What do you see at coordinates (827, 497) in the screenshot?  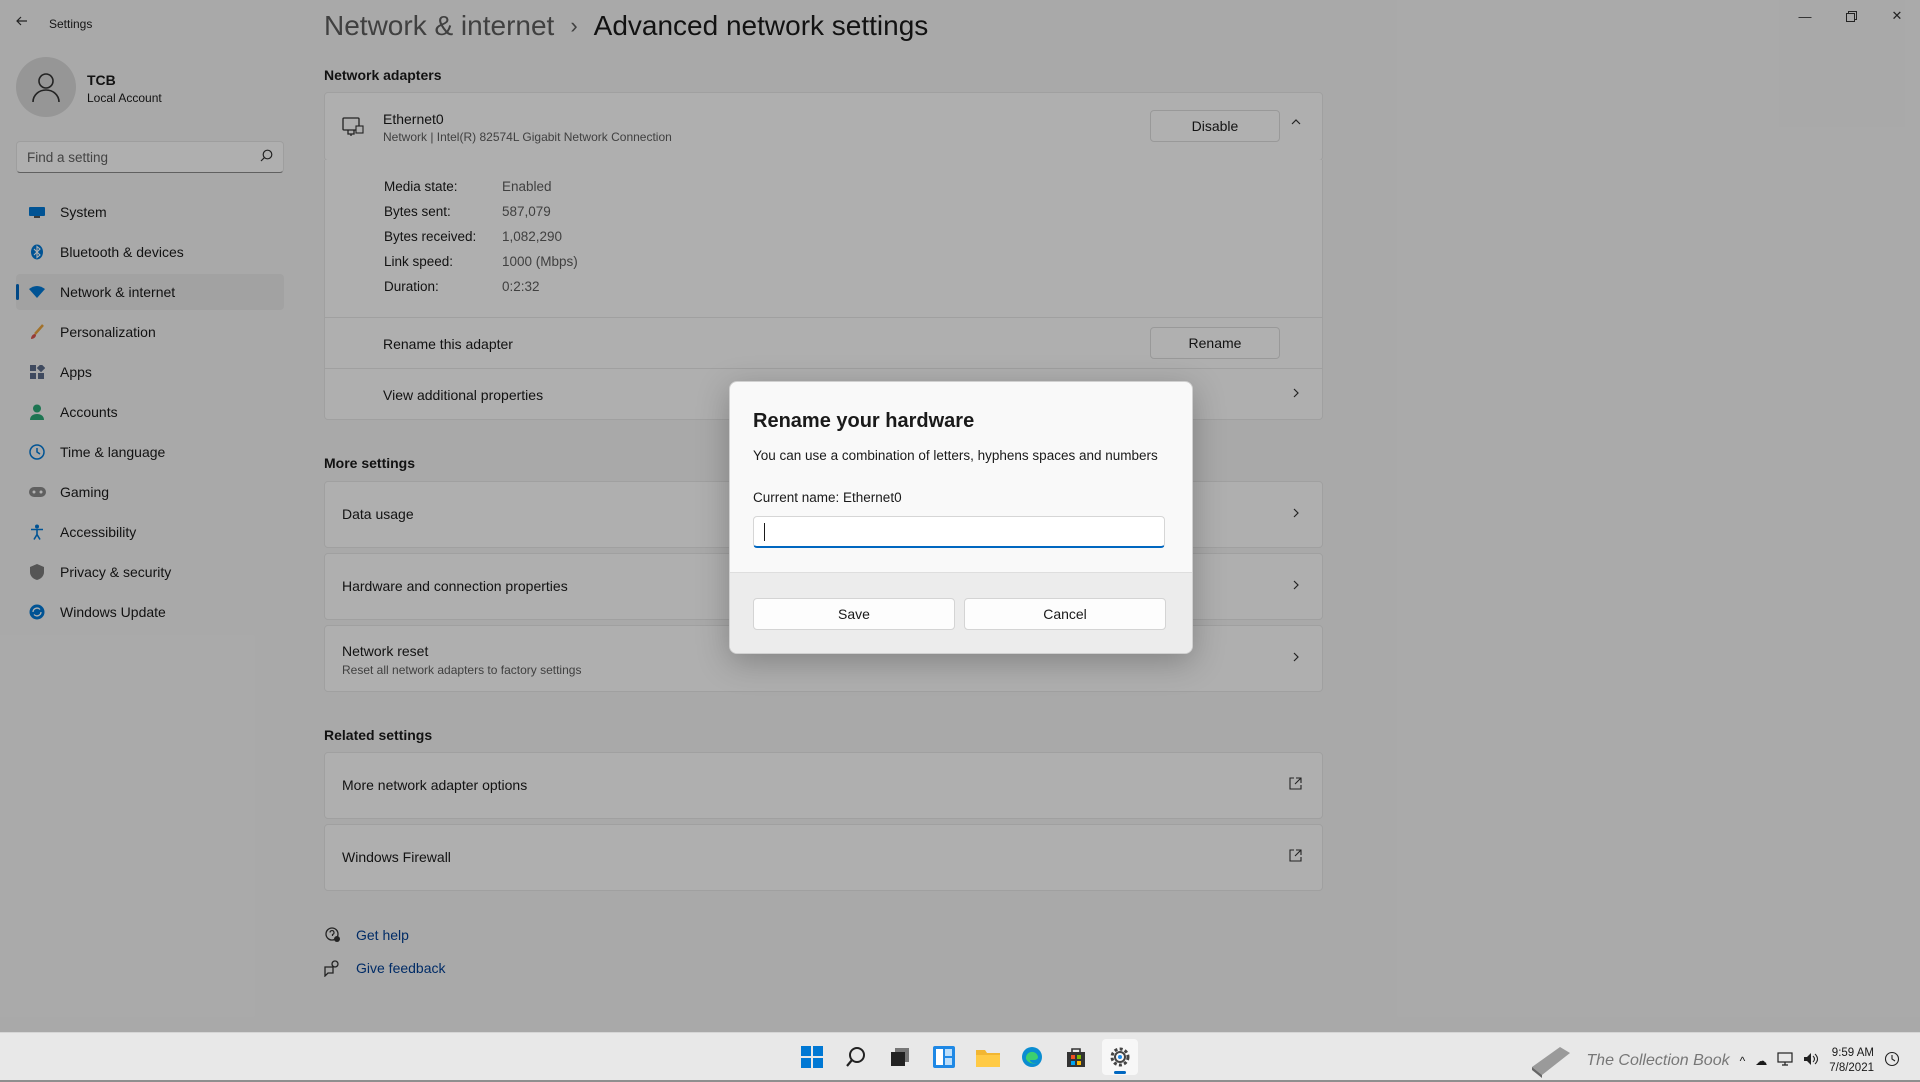 I see `current-name-label: Current name: Ethernet0` at bounding box center [827, 497].